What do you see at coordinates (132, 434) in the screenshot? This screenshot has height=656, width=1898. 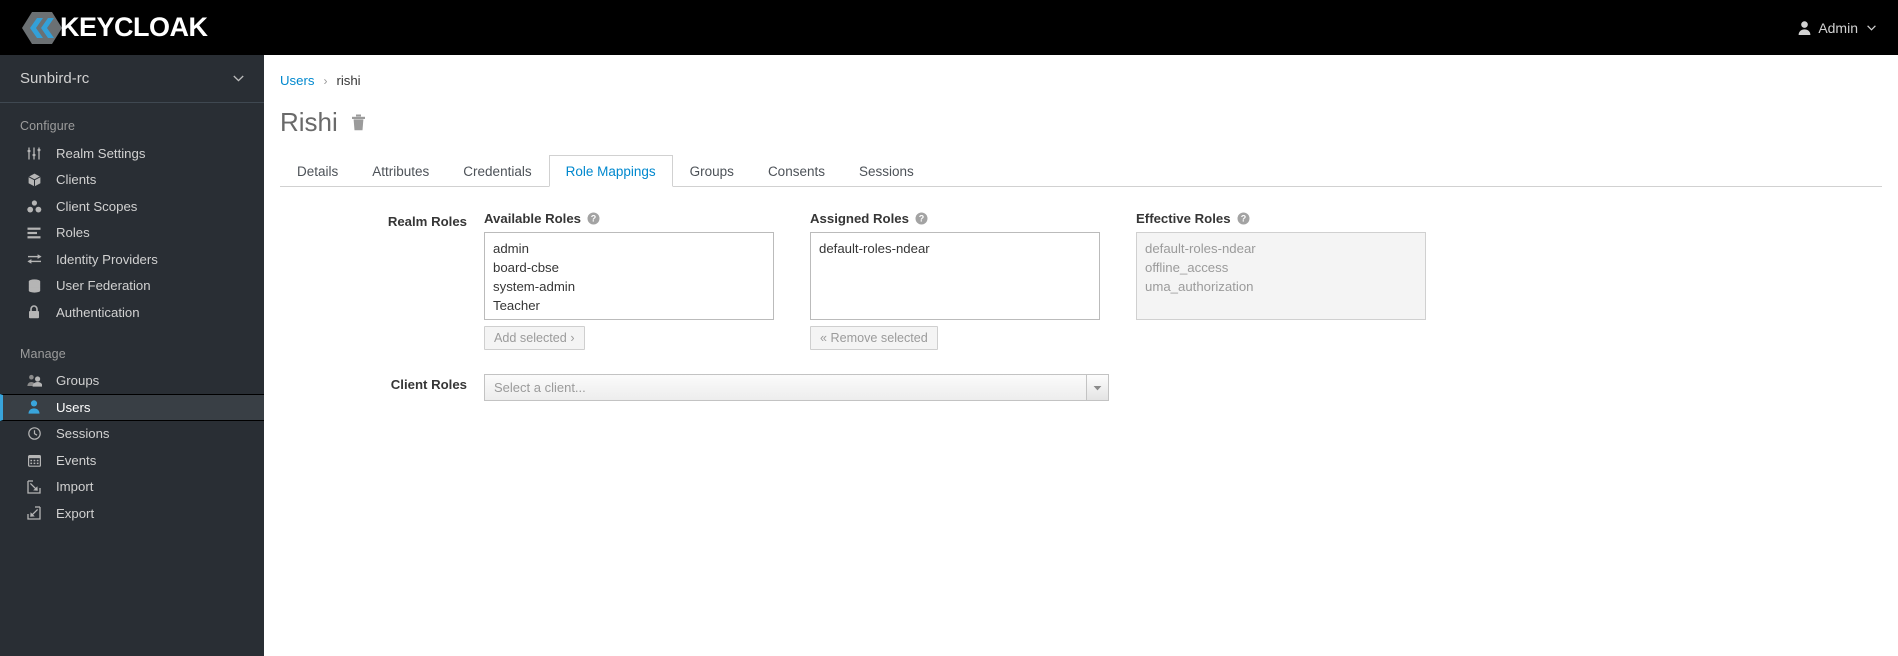 I see `sidebar-item-sessions: Sessions` at bounding box center [132, 434].